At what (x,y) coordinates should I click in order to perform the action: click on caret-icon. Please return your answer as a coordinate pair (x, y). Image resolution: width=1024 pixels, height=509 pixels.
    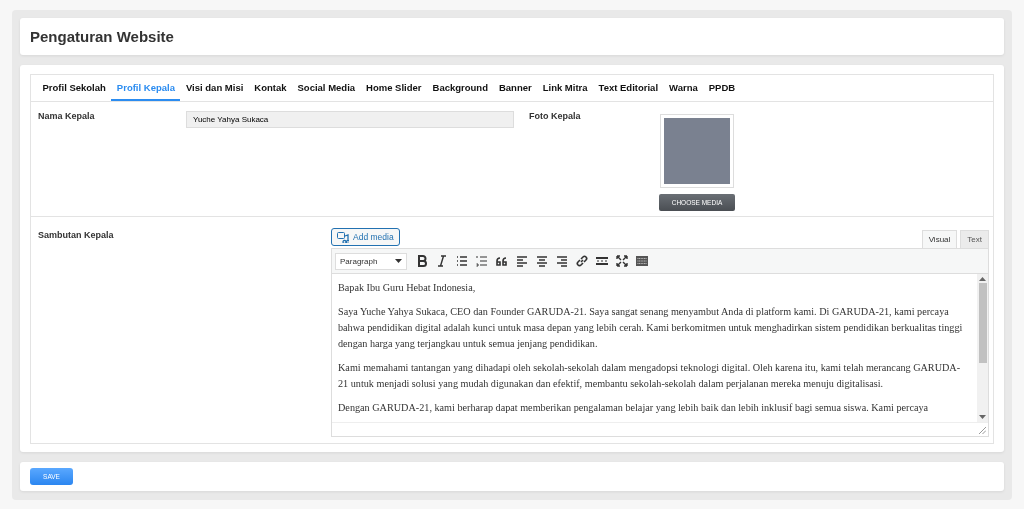
    Looking at the image, I should click on (398, 261).